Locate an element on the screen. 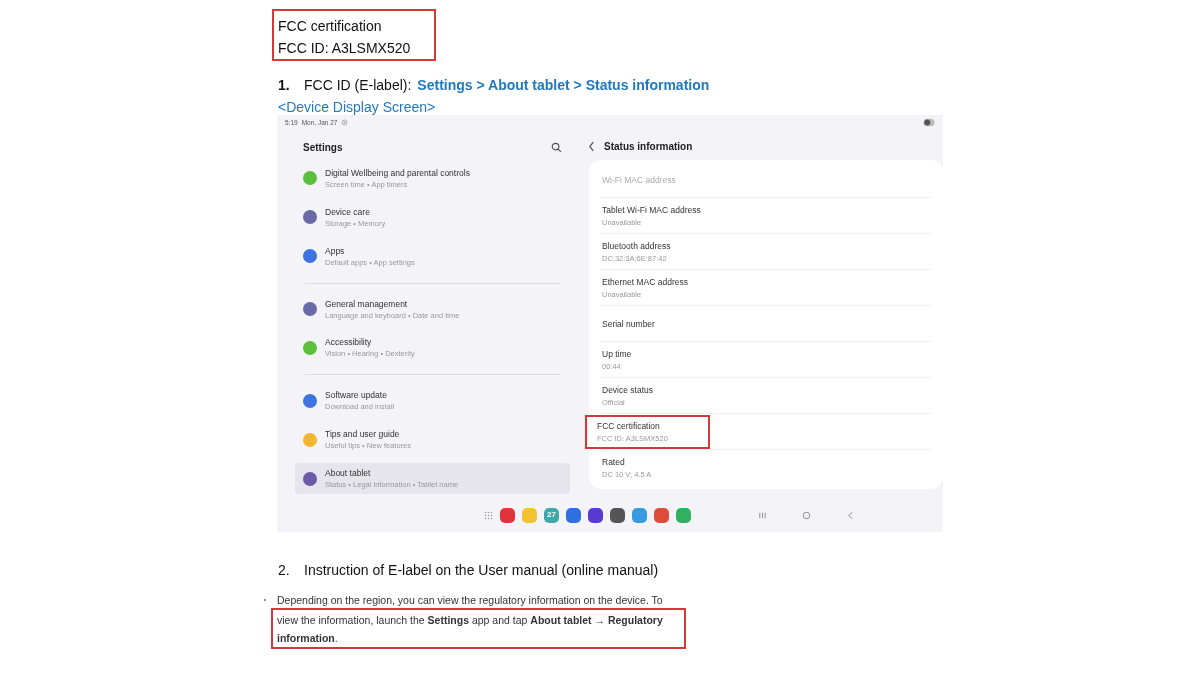 This screenshot has width=1200, height=680. item-title: Up time is located at coordinates (617, 353).